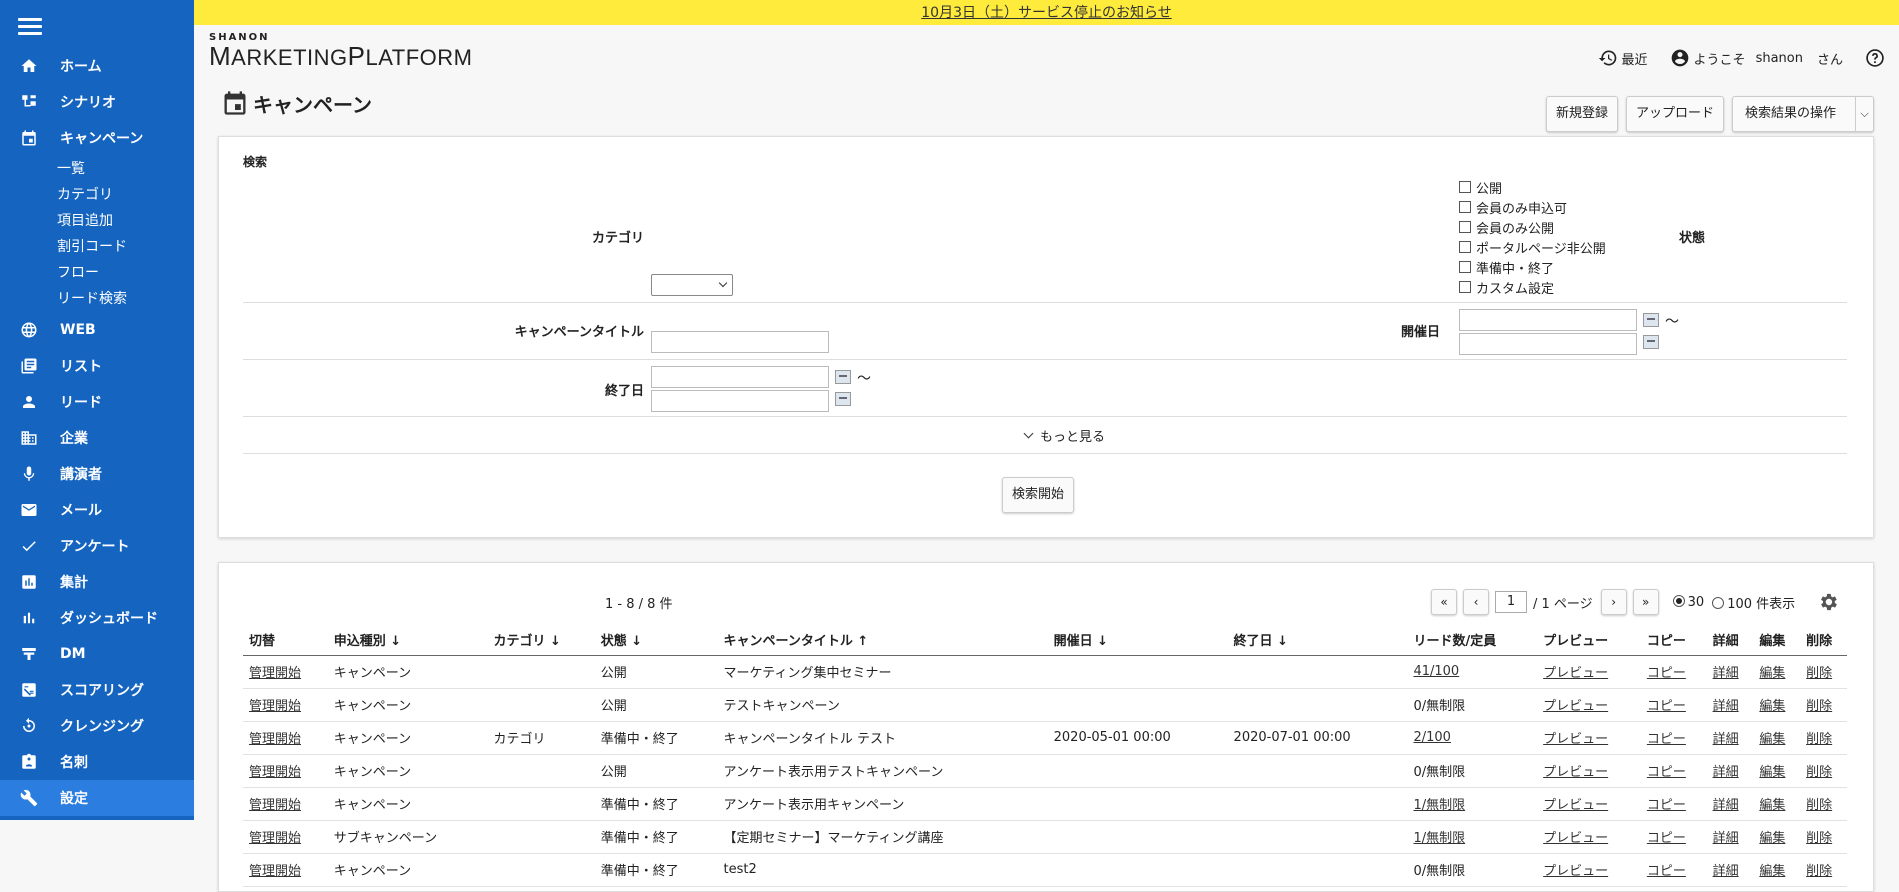 This screenshot has height=892, width=1899. I want to click on more-toggle: もっと見る, so click(1064, 435).